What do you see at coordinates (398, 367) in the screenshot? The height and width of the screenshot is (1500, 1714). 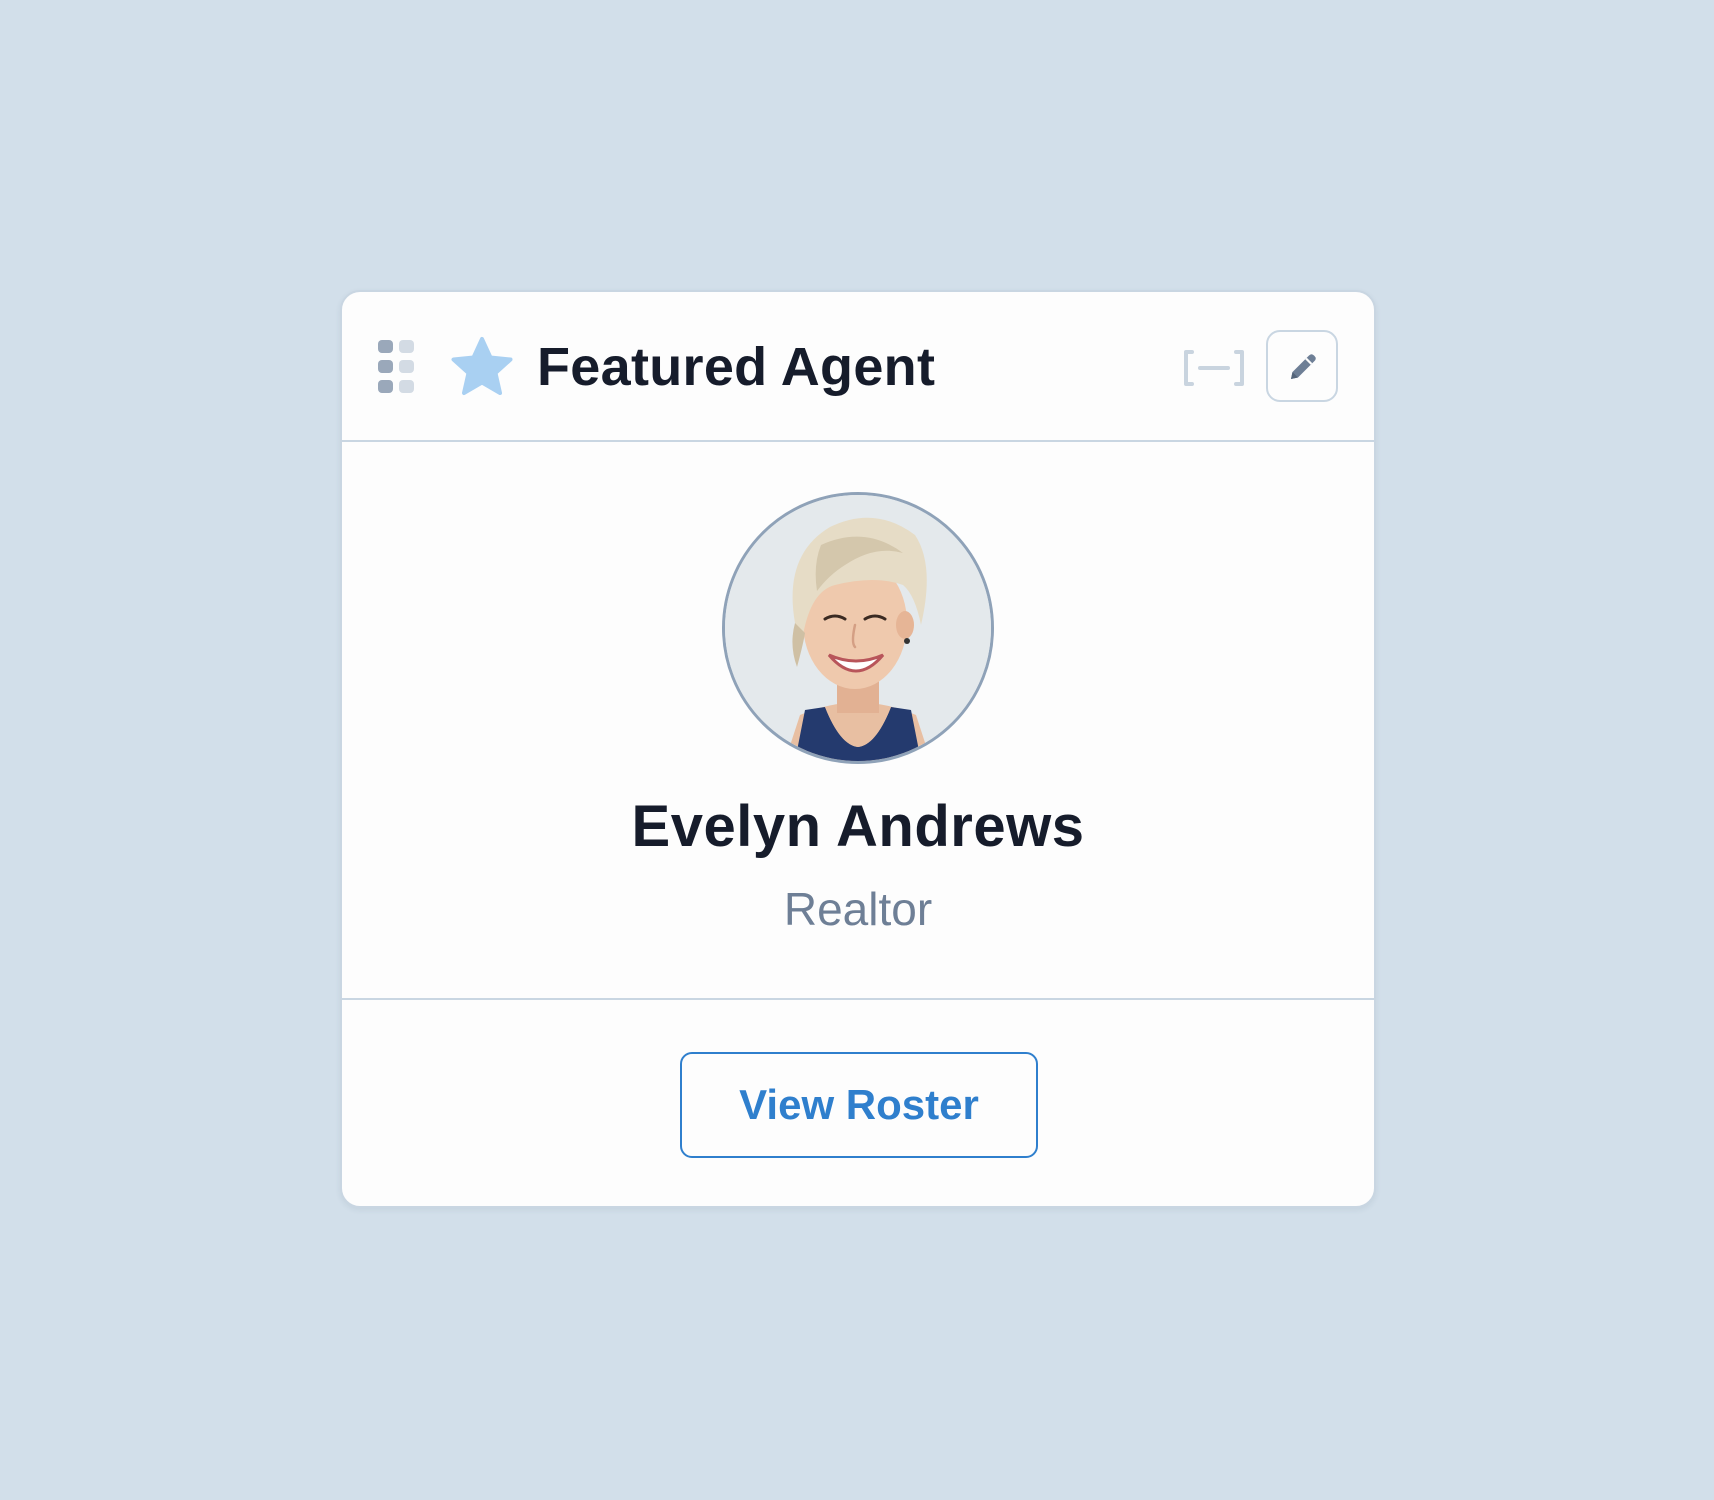 I see `drag-handle-icon` at bounding box center [398, 367].